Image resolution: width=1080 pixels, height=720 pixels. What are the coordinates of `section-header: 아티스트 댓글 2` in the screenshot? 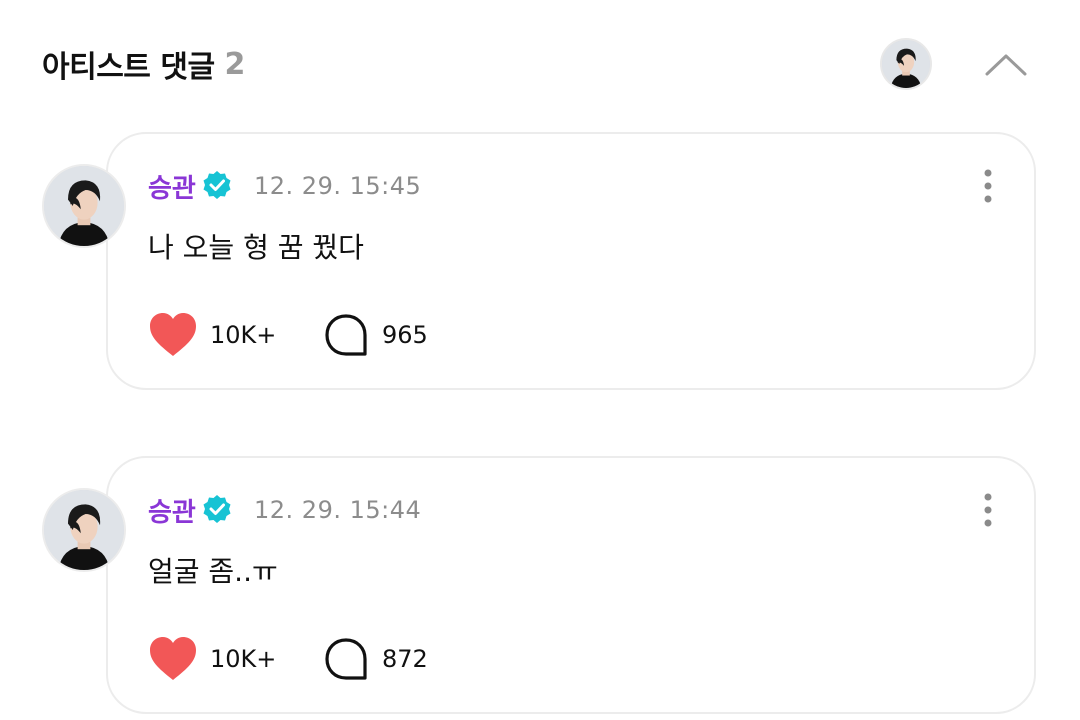 It's located at (540, 64).